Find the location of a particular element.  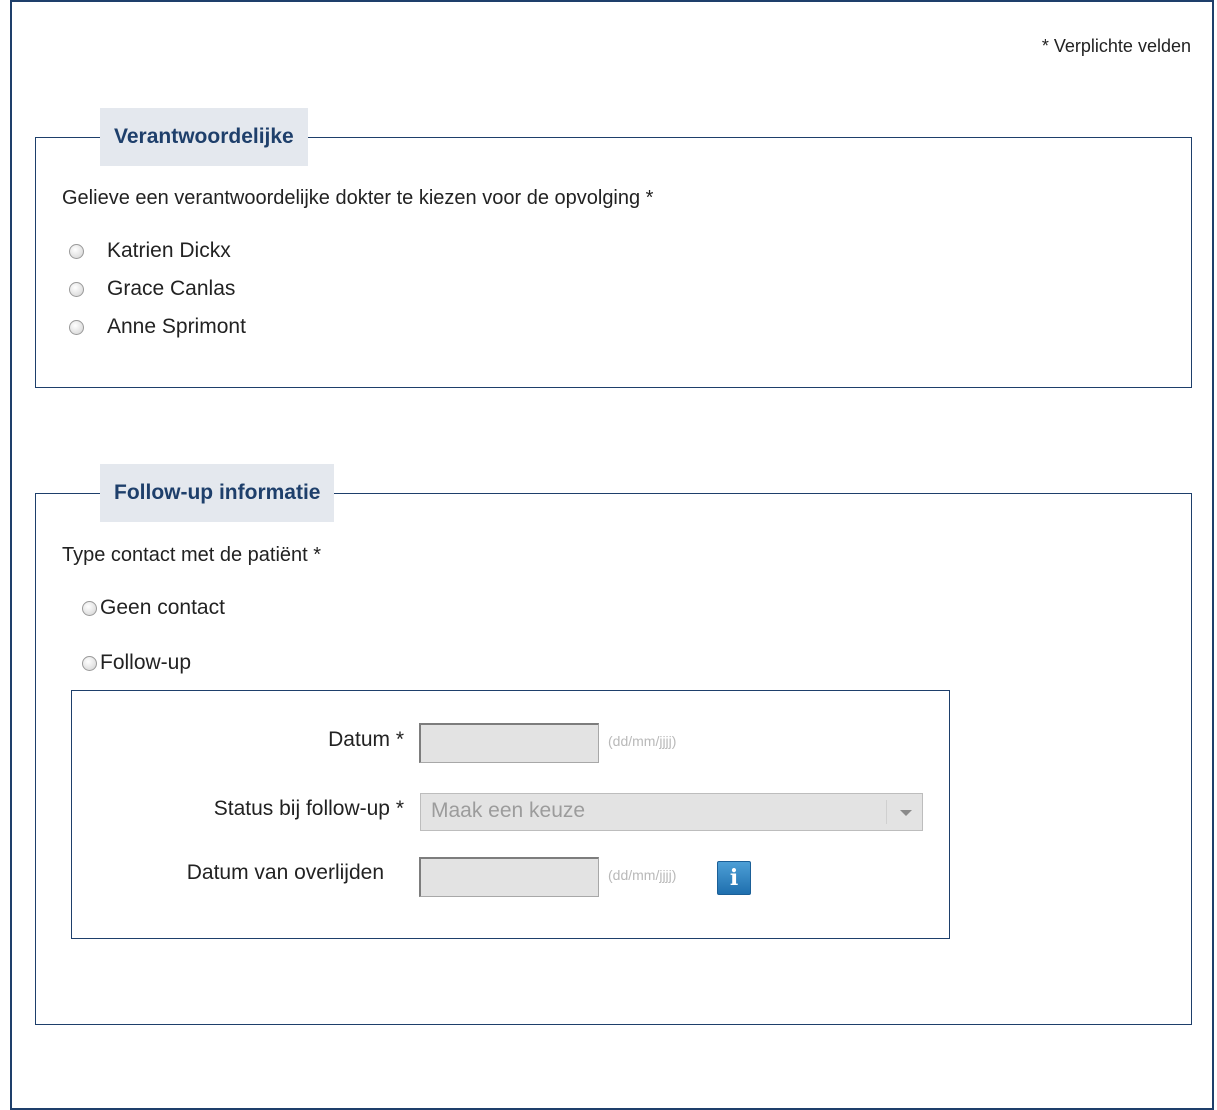

radio-option-follow-up: Follow-up is located at coordinates (136, 663).